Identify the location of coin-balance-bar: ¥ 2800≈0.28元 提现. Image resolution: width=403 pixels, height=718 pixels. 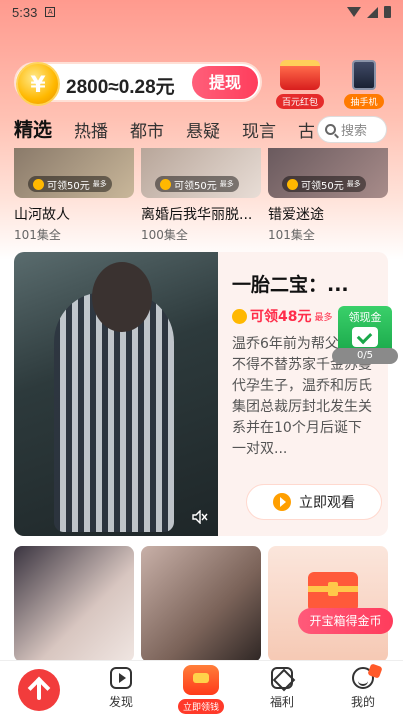
(138, 84).